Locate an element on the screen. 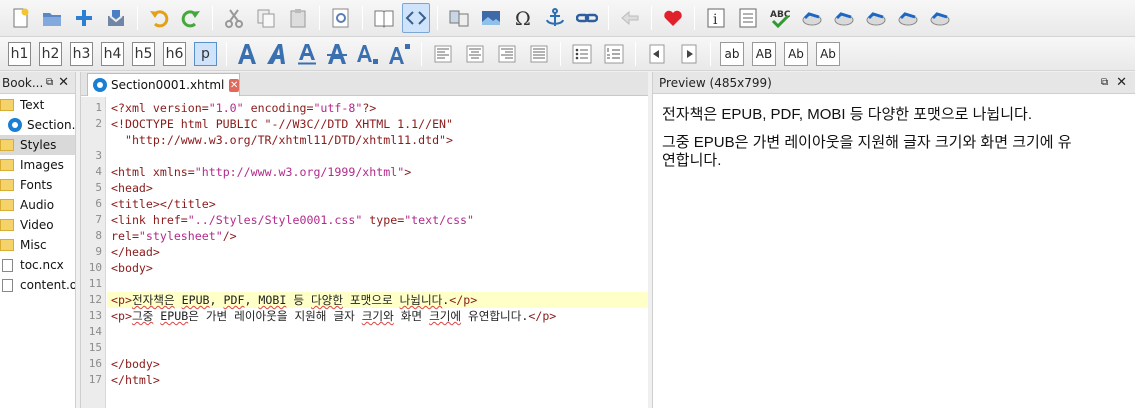  align-right-button is located at coordinates (507, 54).